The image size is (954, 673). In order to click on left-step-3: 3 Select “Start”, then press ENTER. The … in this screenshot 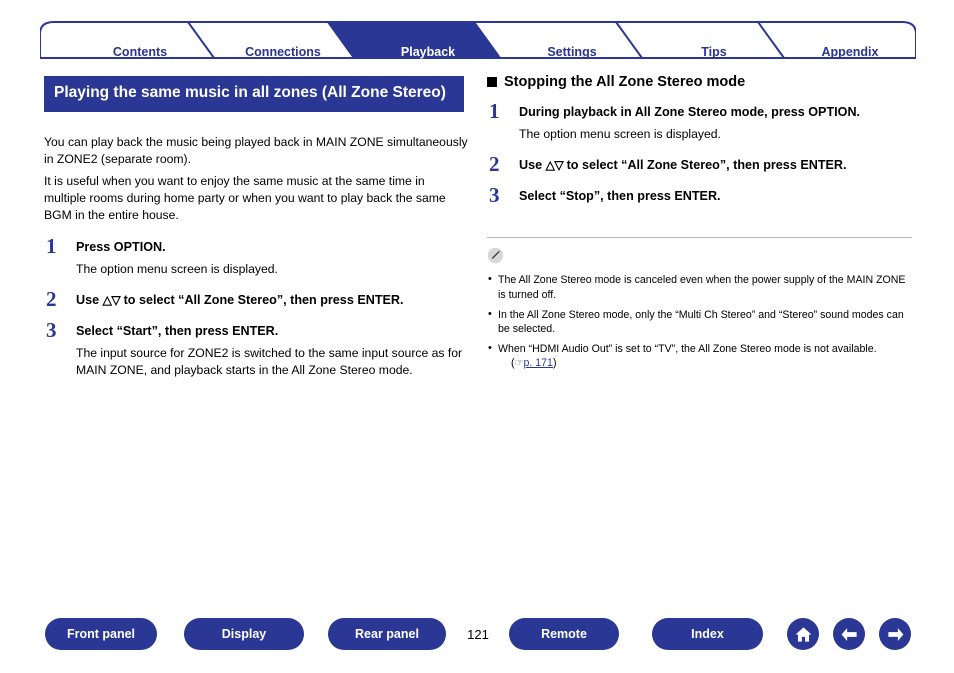, I will do `click(256, 349)`.